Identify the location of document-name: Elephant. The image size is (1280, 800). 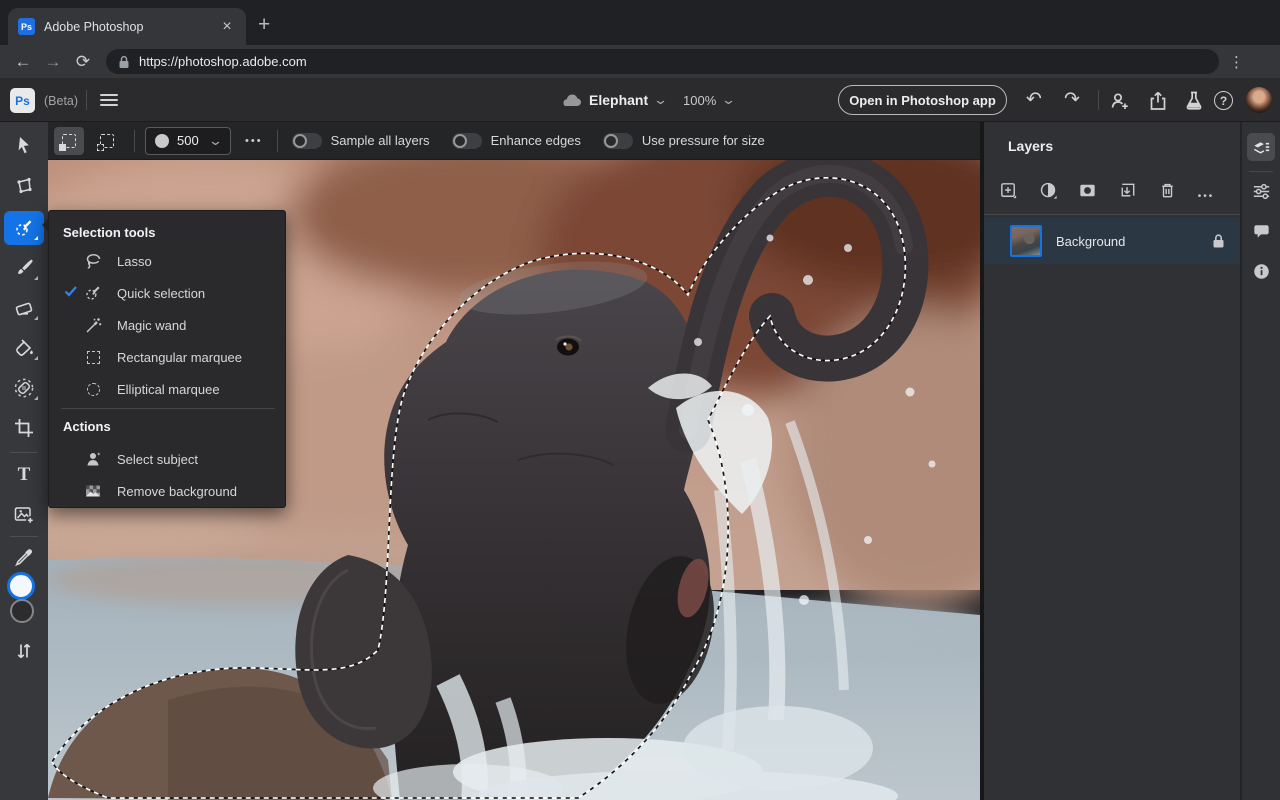
(618, 100).